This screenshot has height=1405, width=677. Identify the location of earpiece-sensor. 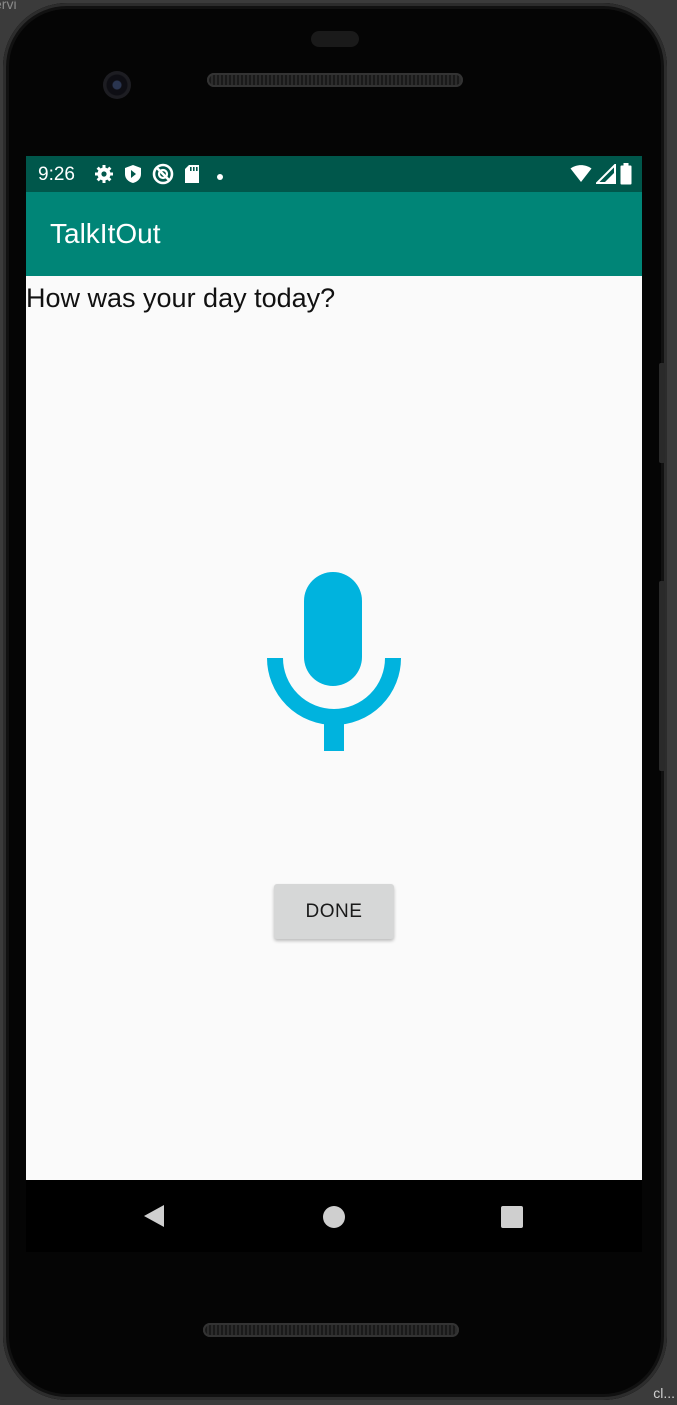
(335, 39).